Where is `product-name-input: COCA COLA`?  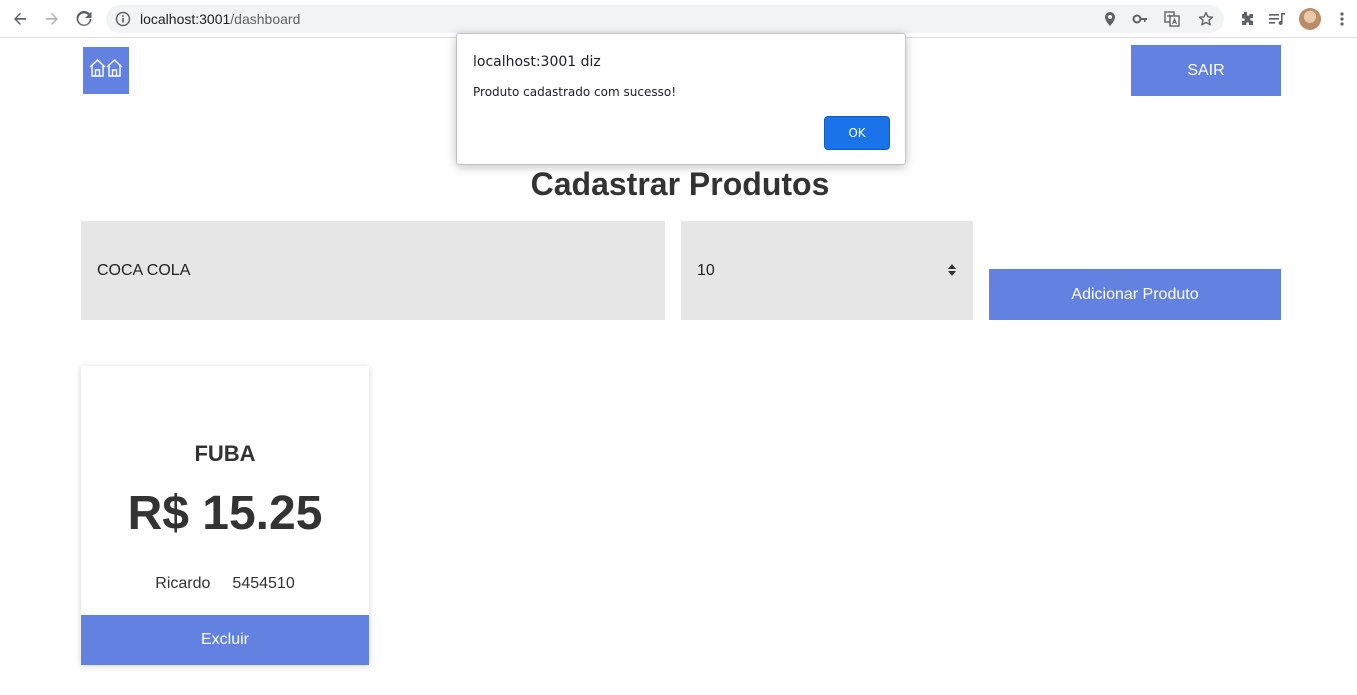 product-name-input: COCA COLA is located at coordinates (373, 270).